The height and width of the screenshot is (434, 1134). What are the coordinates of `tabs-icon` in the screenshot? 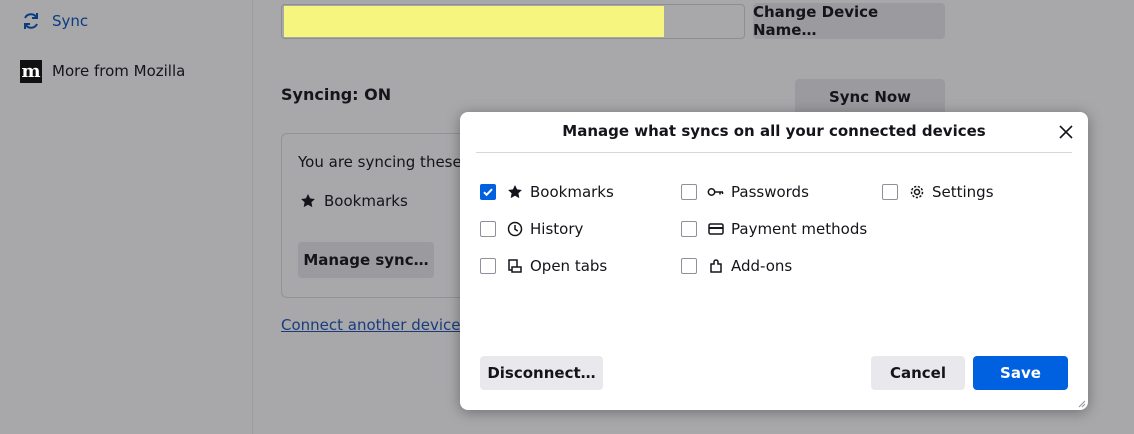 It's located at (515, 266).